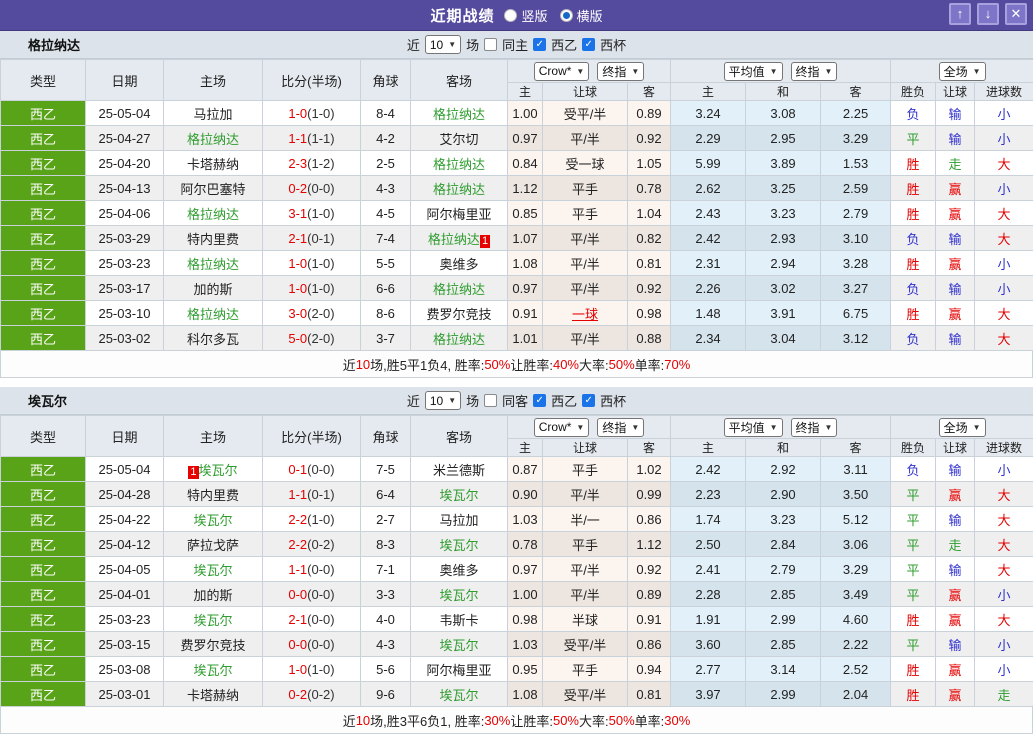 This screenshot has height=734, width=1033. I want to click on score-cell: 1-0(1-0), so click(312, 669).